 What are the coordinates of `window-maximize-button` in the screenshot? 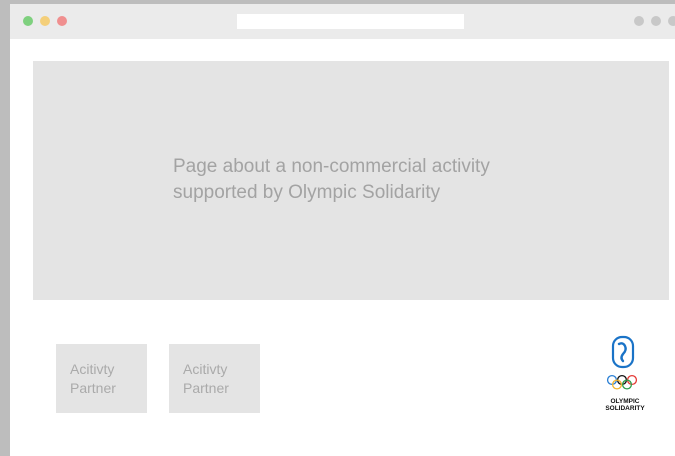 It's located at (28, 21).